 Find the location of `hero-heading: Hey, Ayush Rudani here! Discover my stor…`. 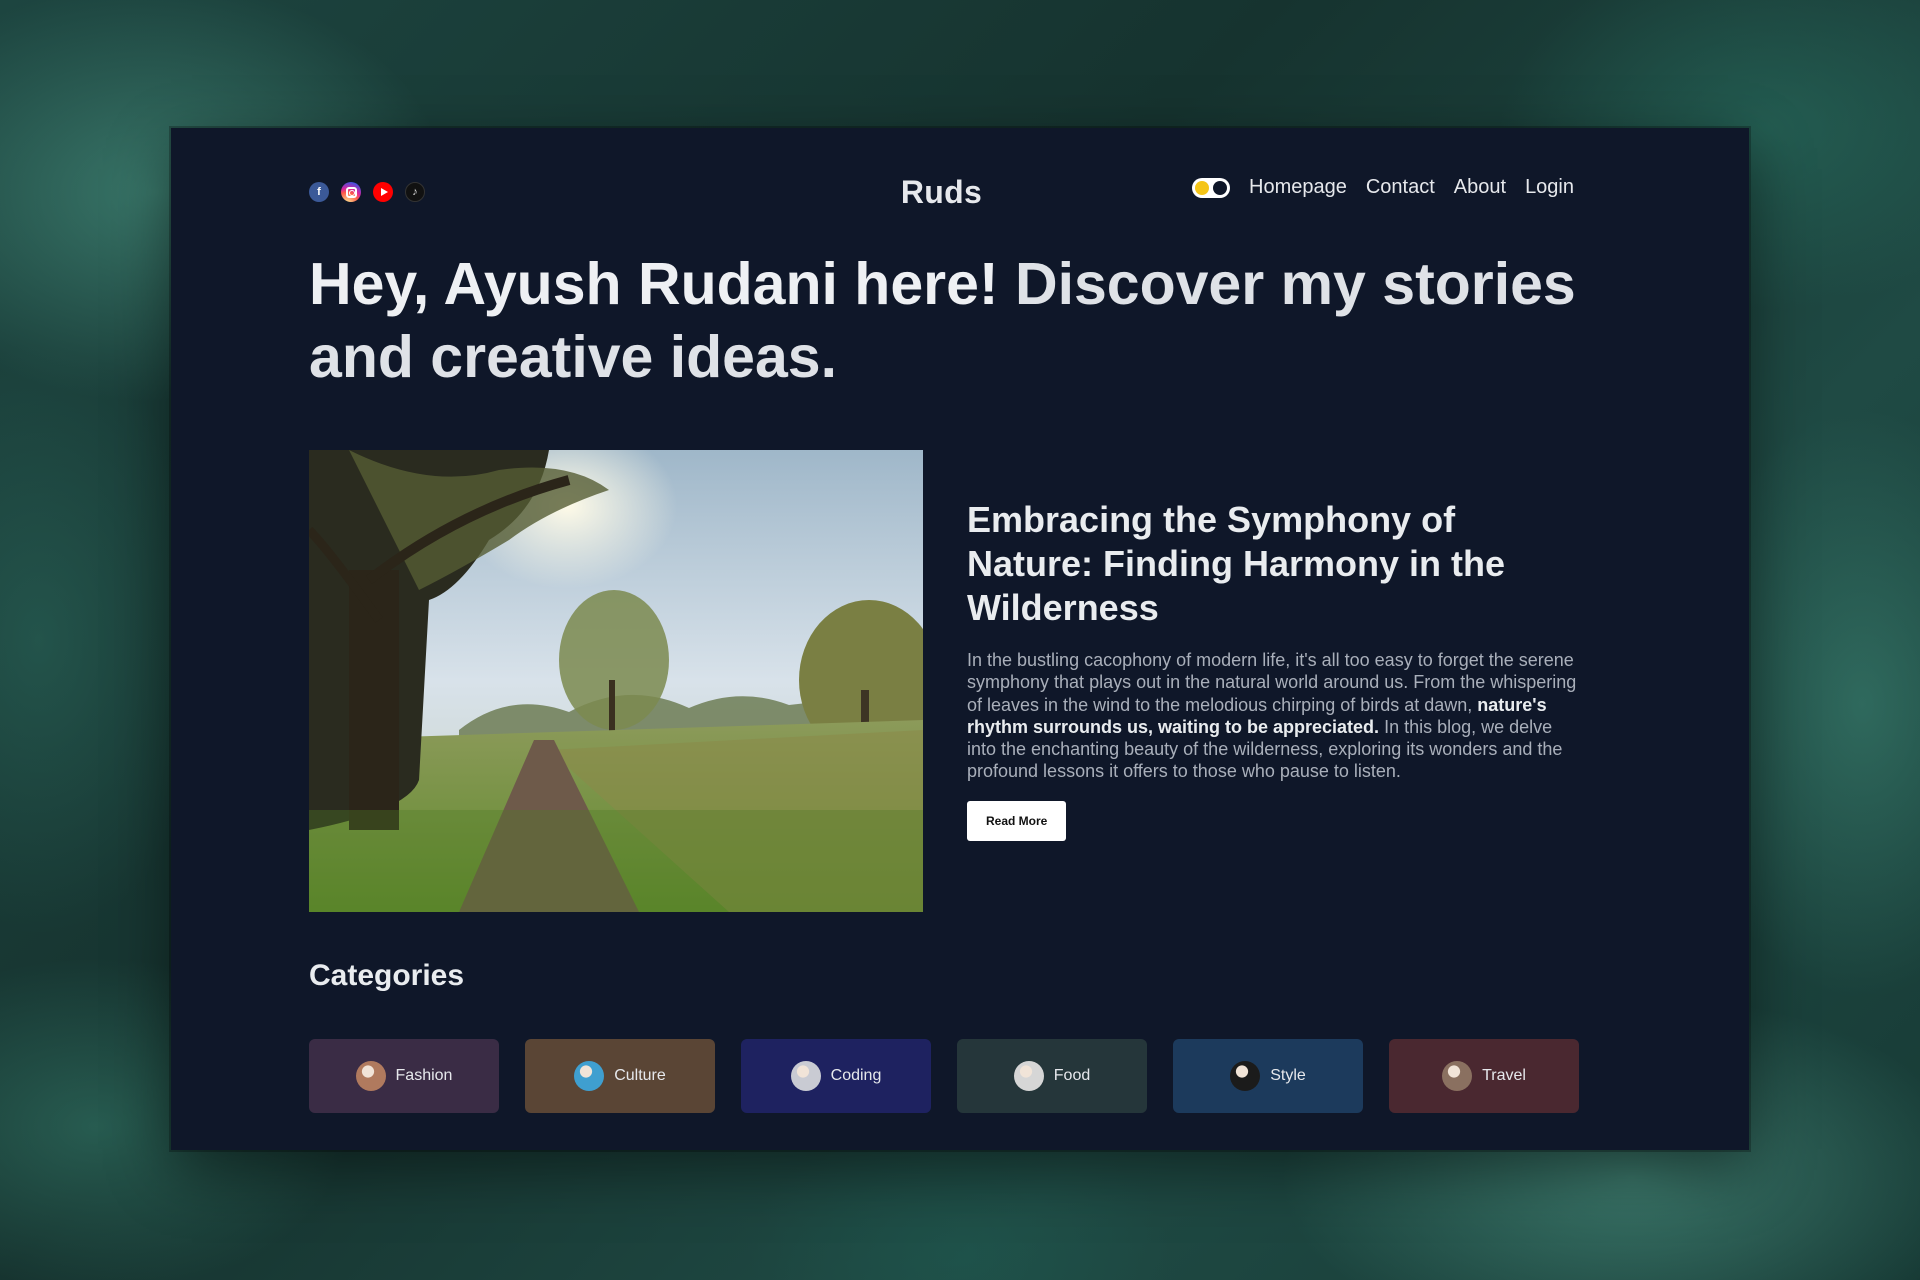

hero-heading: Hey, Ayush Rudani here! Discover my stor… is located at coordinates (954, 321).